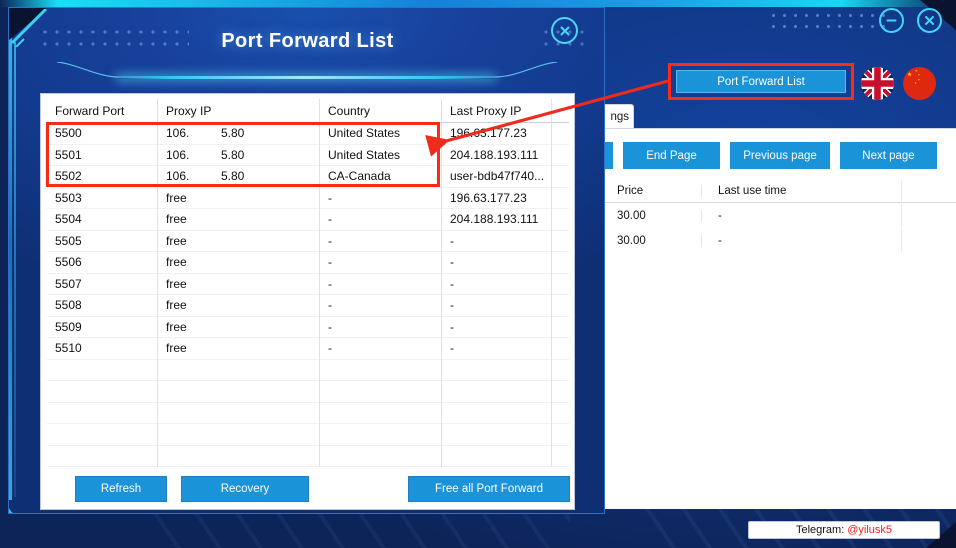  Describe the element at coordinates (308, 348) in the screenshot. I see `table-row: 5510 free - -` at that location.